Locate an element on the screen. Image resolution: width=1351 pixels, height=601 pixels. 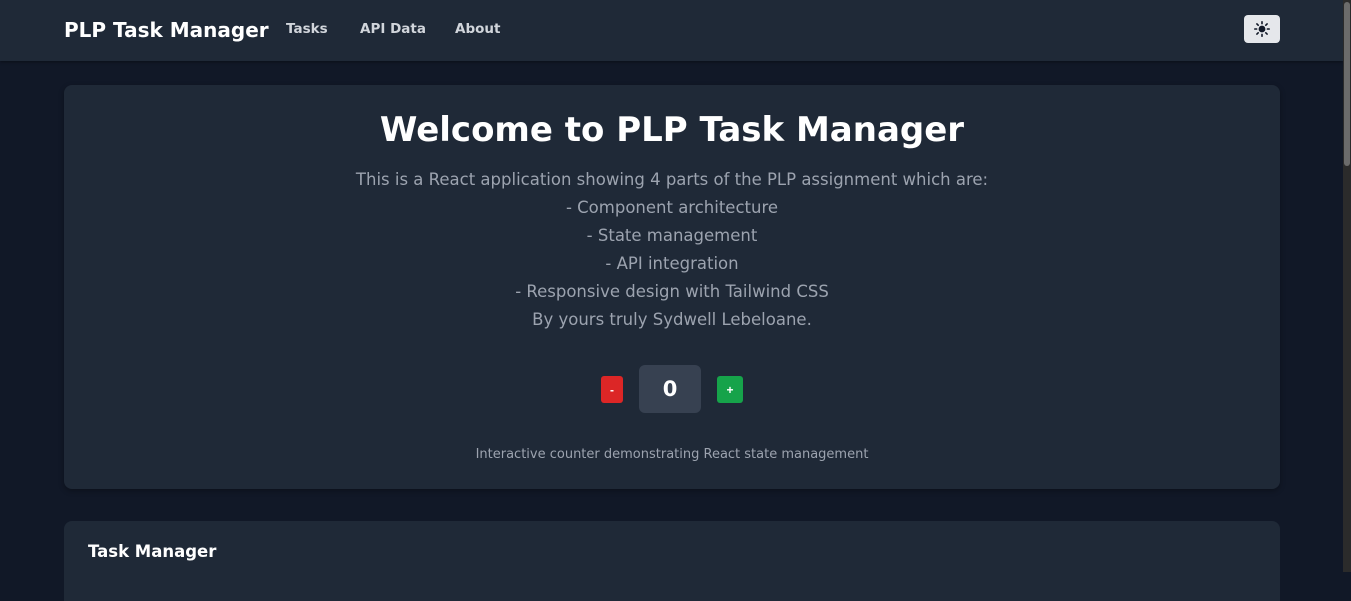
nav-link-about: About is located at coordinates (477, 29).